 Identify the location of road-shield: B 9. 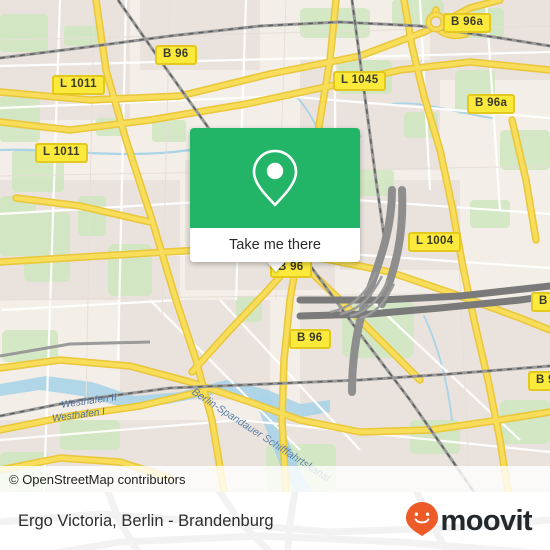
(539, 381).